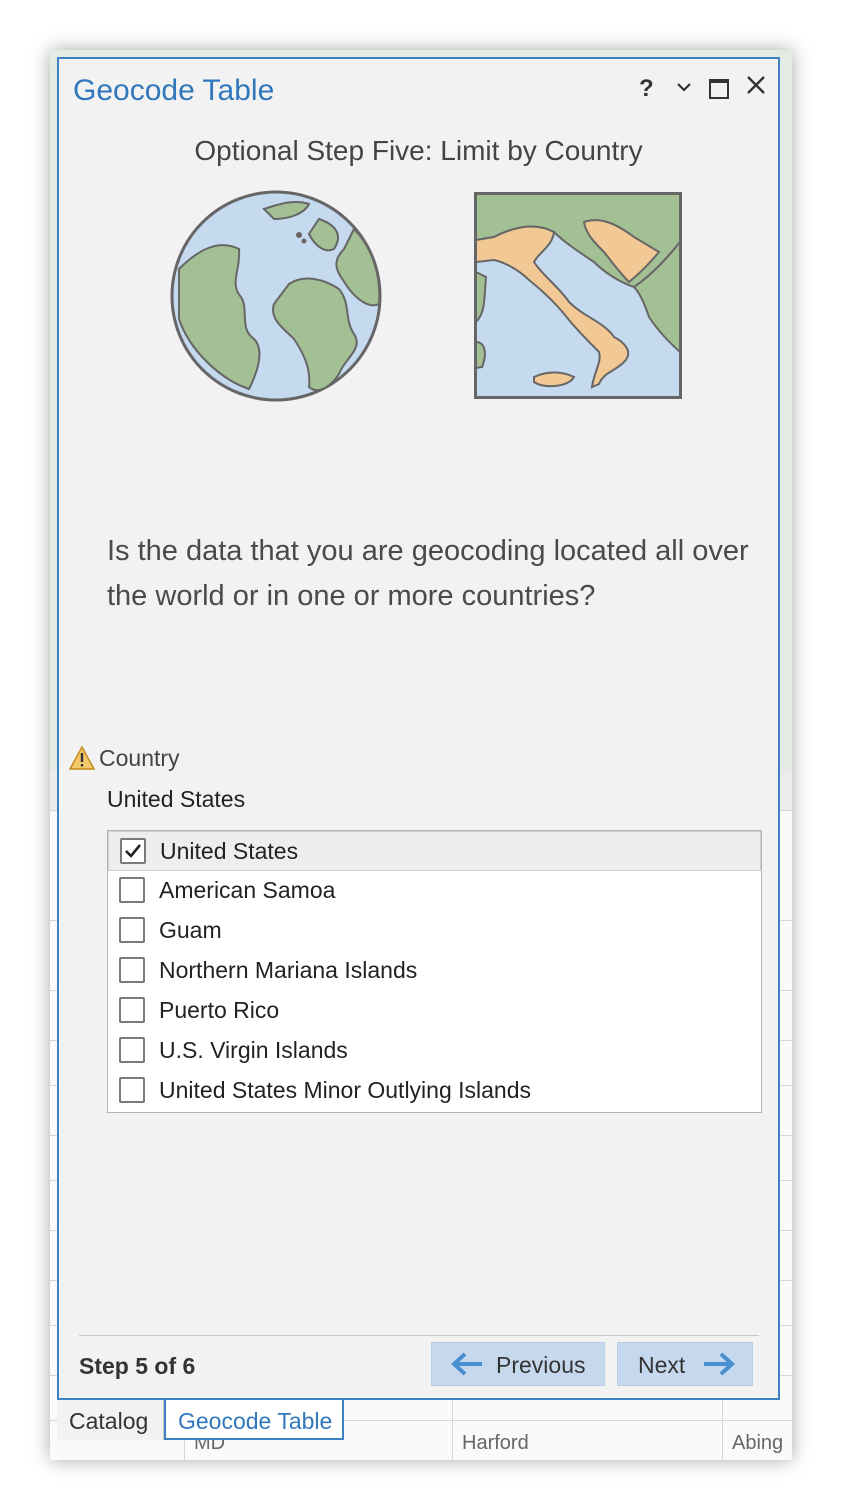 The width and height of the screenshot is (842, 1510). What do you see at coordinates (719, 89) in the screenshot?
I see `maximize-button` at bounding box center [719, 89].